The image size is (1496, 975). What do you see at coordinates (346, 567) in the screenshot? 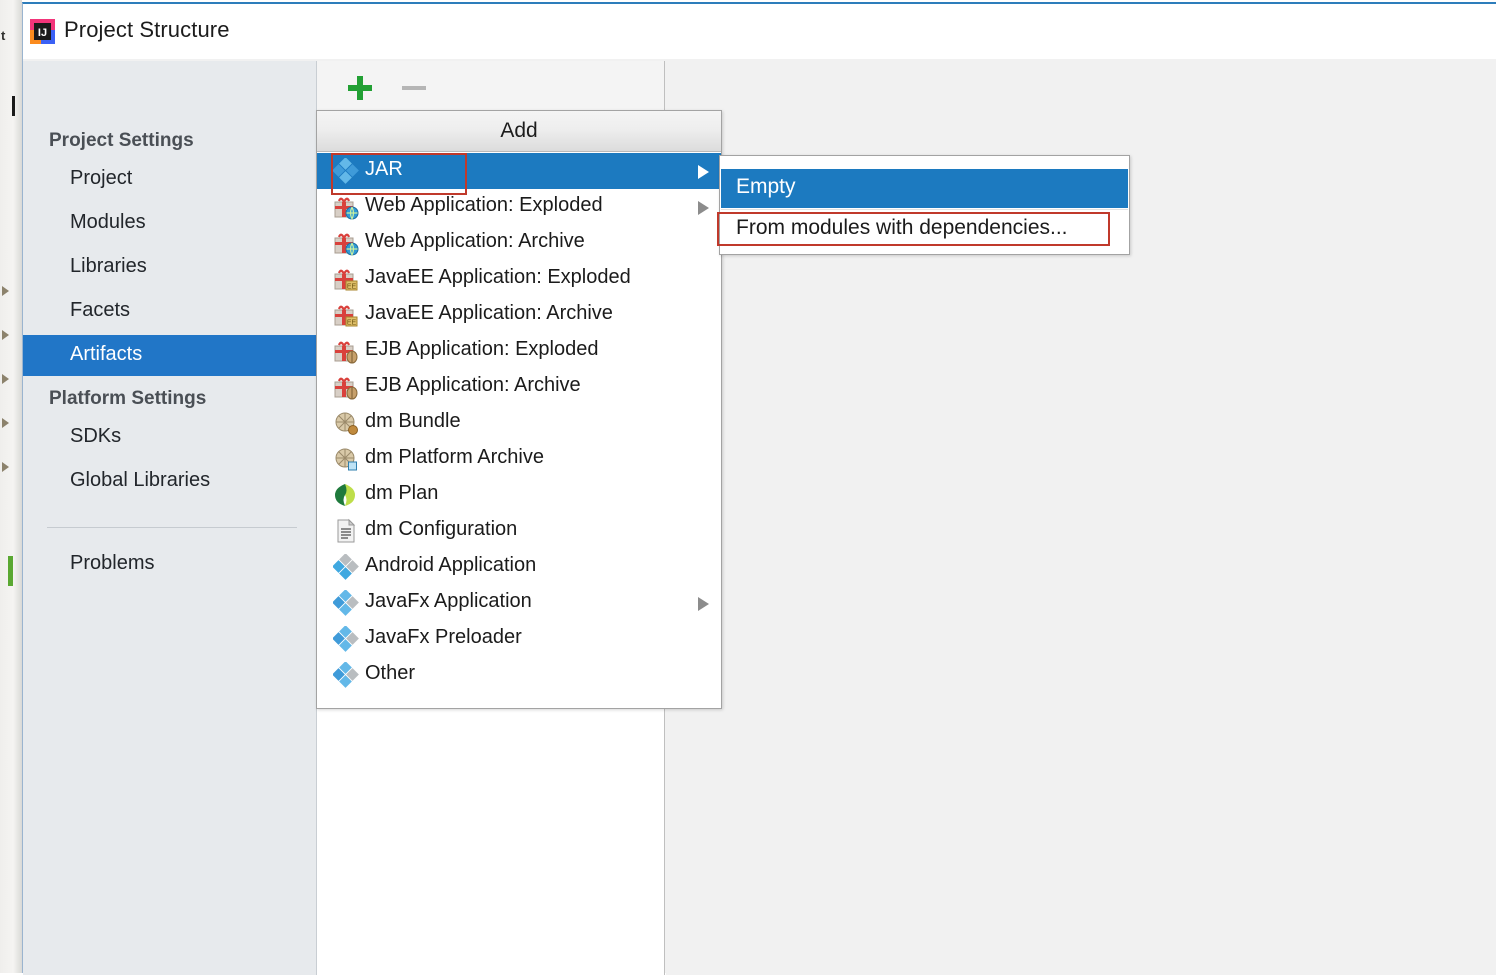
I see `gray-diamond-icon` at bounding box center [346, 567].